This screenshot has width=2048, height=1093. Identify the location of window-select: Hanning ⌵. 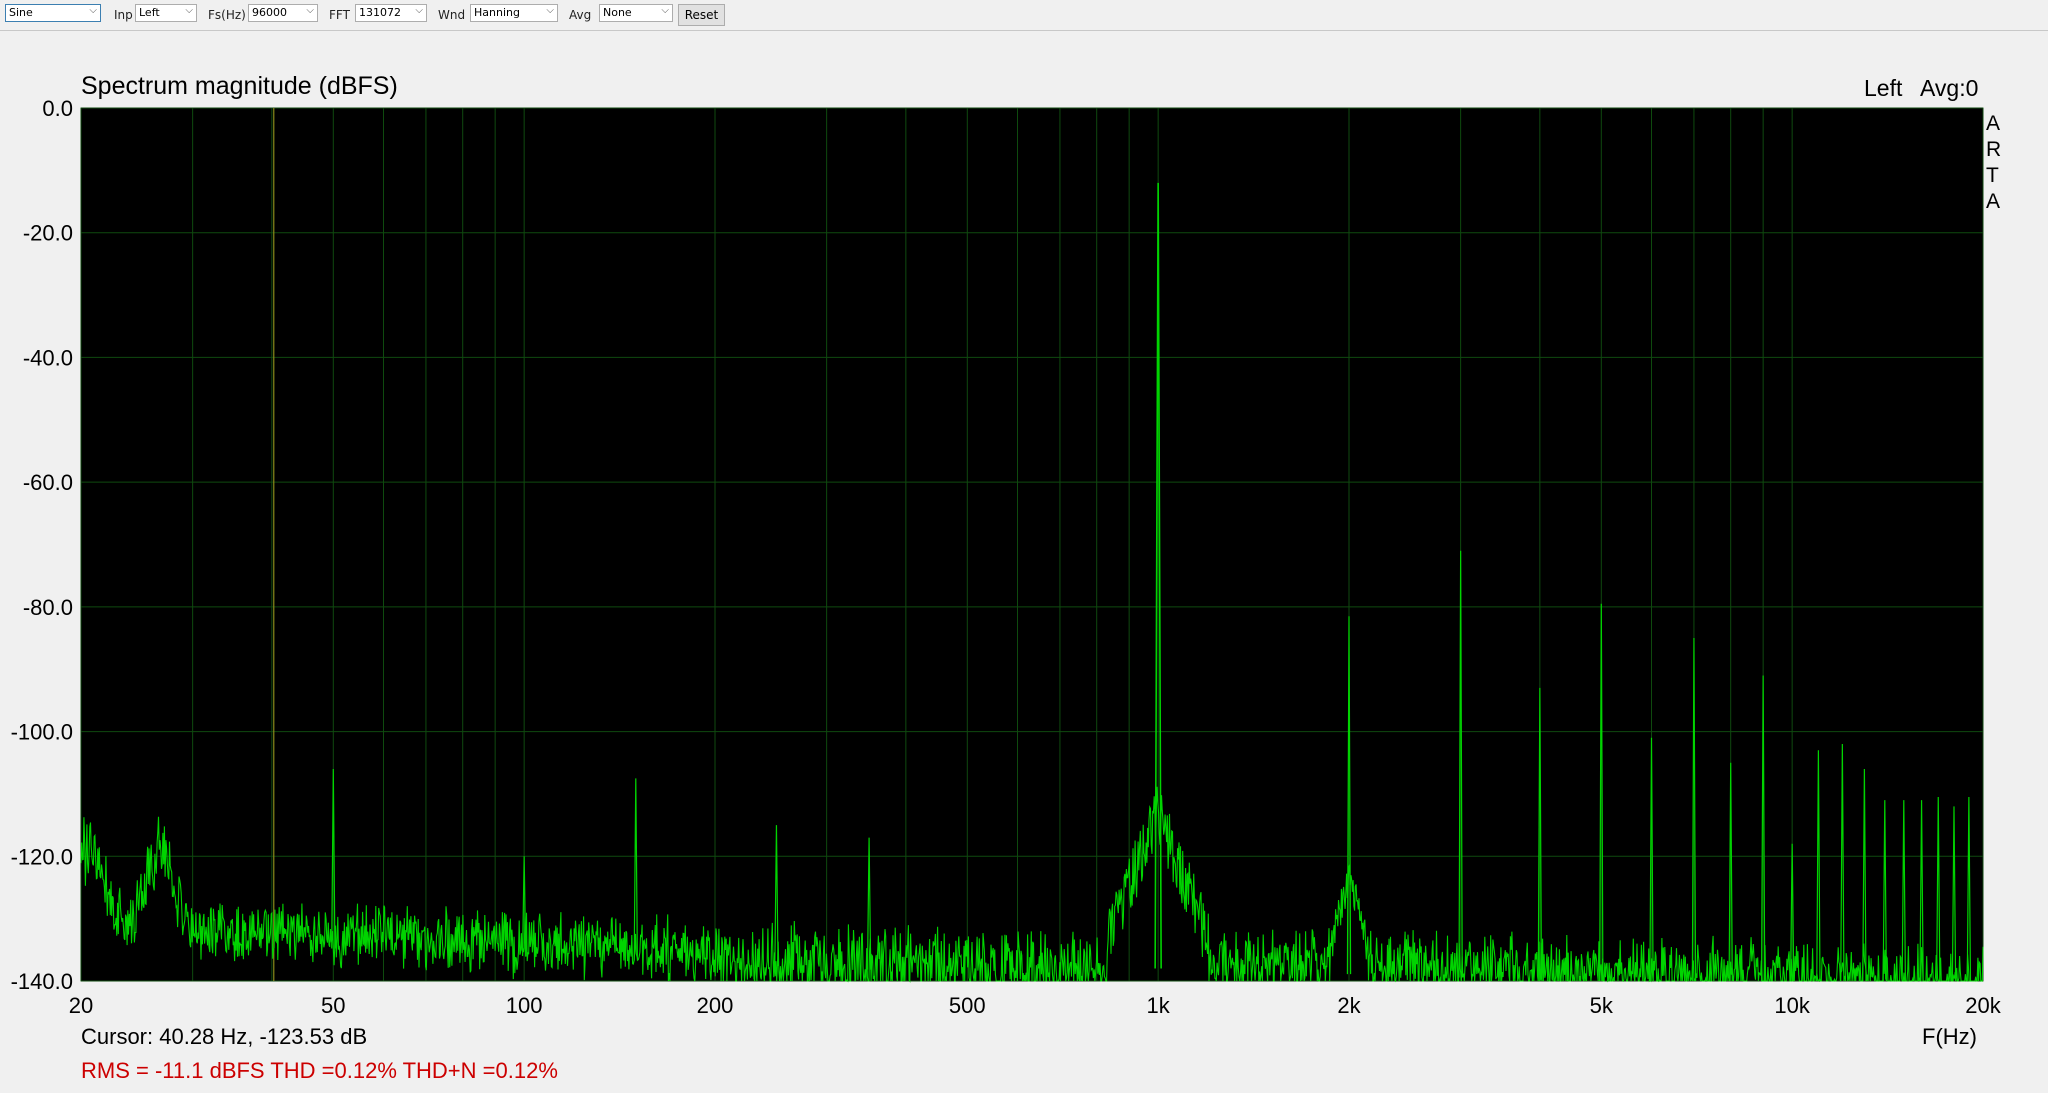
(514, 13).